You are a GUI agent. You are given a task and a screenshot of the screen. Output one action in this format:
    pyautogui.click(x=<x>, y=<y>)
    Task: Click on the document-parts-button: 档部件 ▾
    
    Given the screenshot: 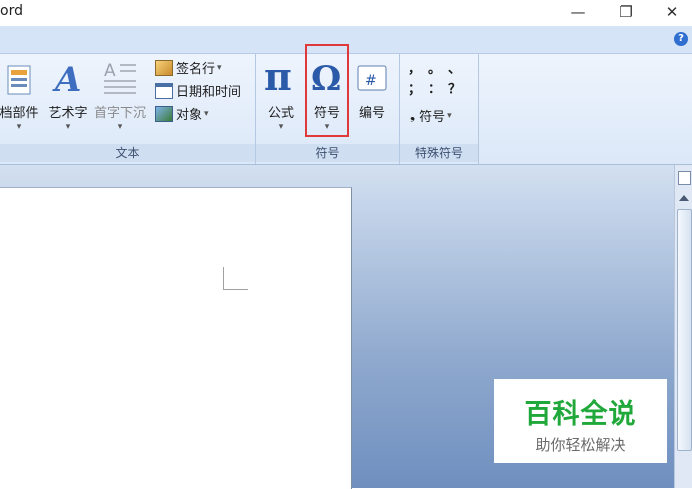 What is the action you would take?
    pyautogui.click(x=22, y=95)
    